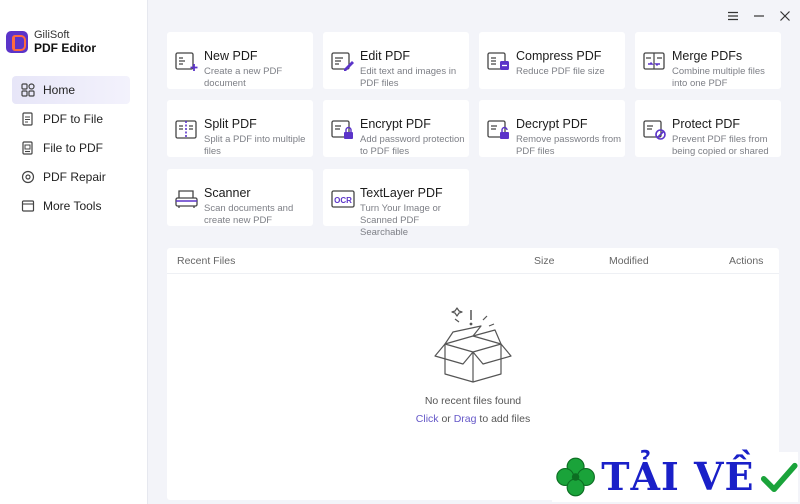 The height and width of the screenshot is (504, 800). What do you see at coordinates (412, 145) in the screenshot?
I see `tool-desc: Add password protection to PDF files` at bounding box center [412, 145].